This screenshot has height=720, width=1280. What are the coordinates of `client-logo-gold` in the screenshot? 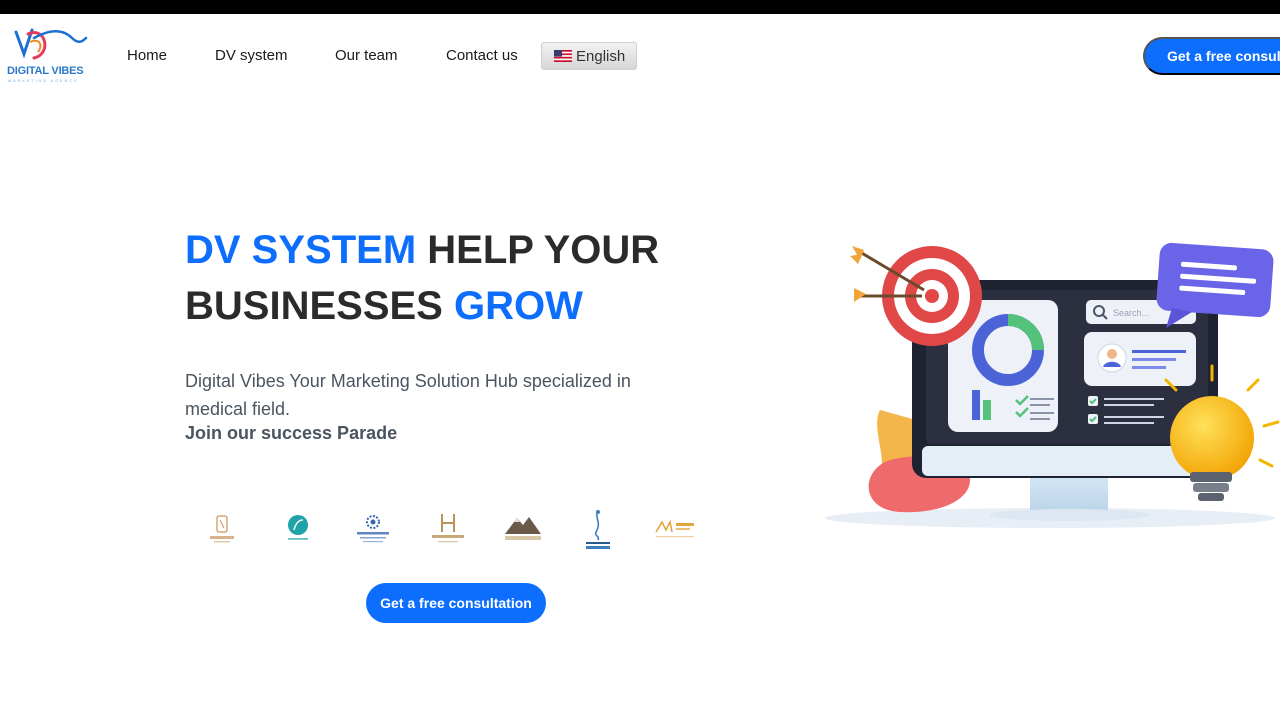 It's located at (675, 528).